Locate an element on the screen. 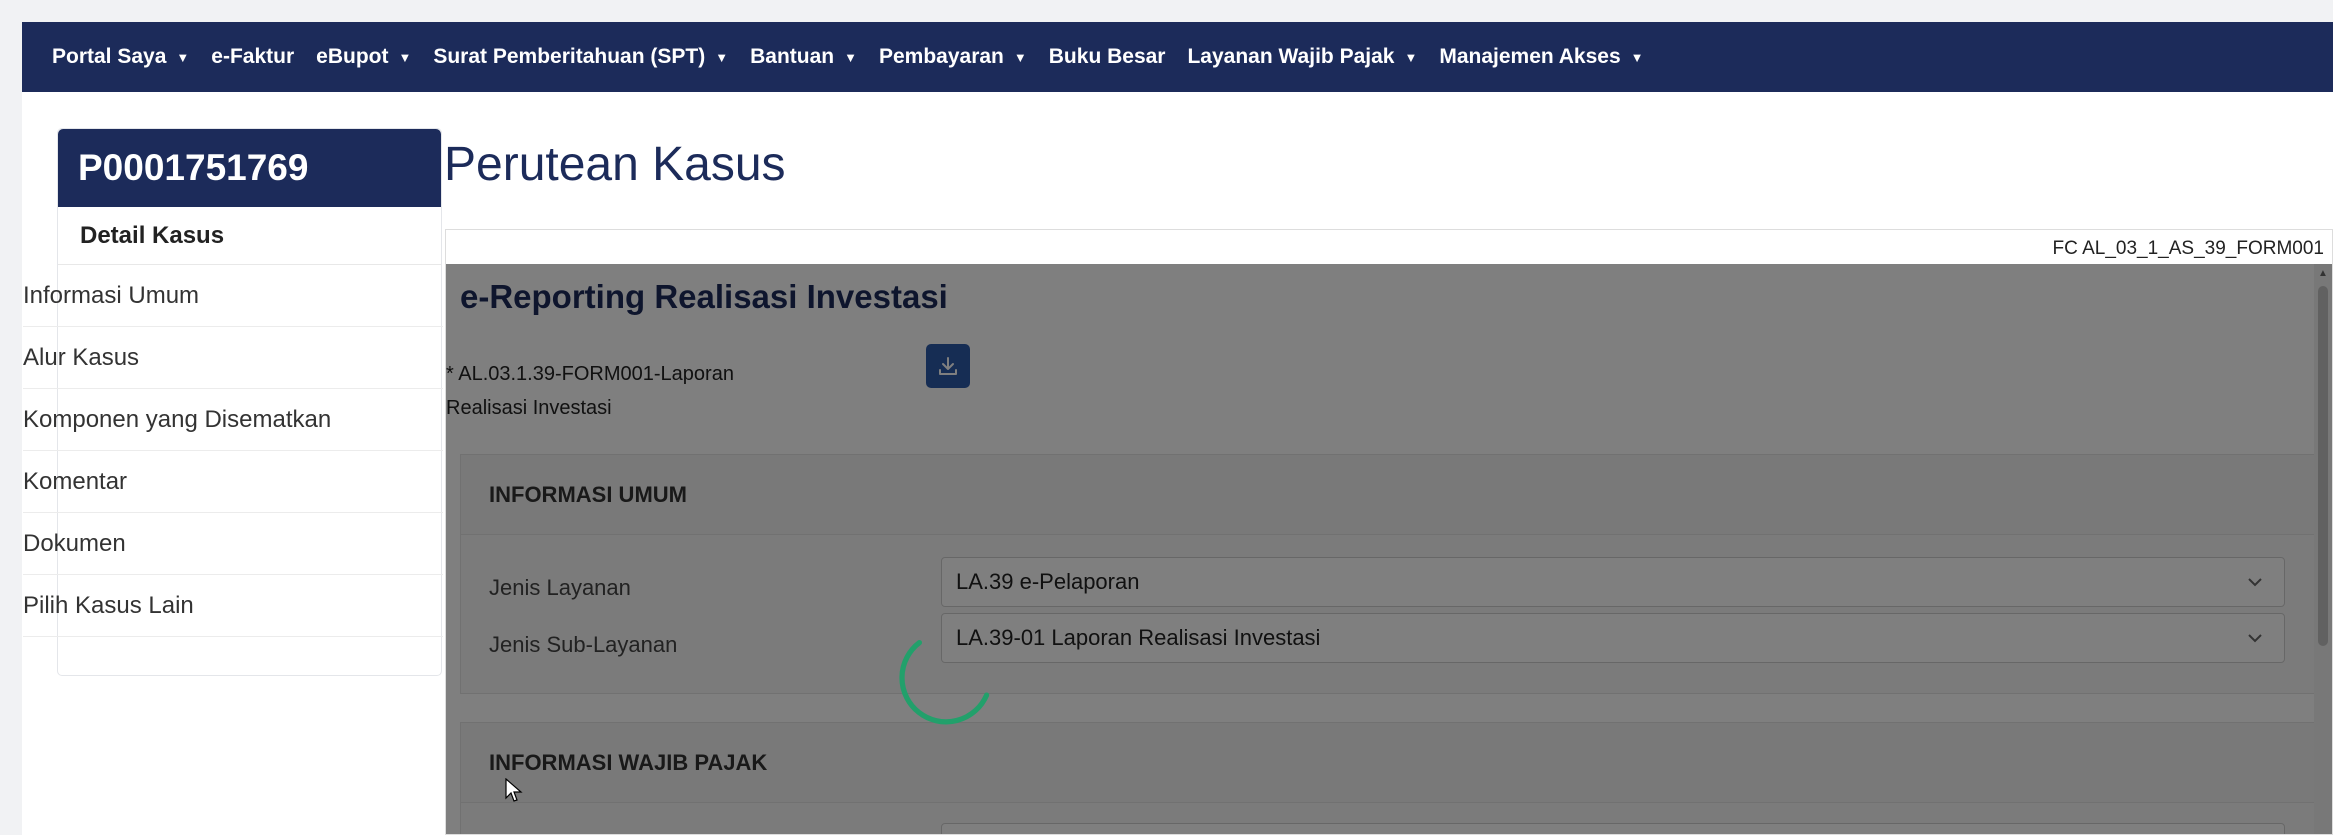 This screenshot has width=2333, height=835. nav-label: Surat Pemberitahuan (SPT) is located at coordinates (569, 56).